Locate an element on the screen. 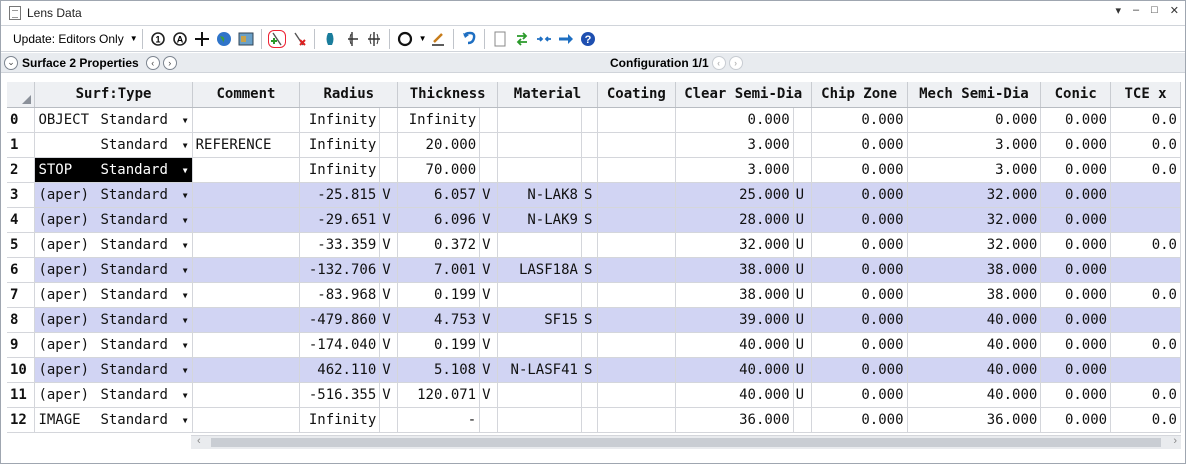 The width and height of the screenshot is (1186, 464). reload-1-icon: 1 is located at coordinates (158, 39).